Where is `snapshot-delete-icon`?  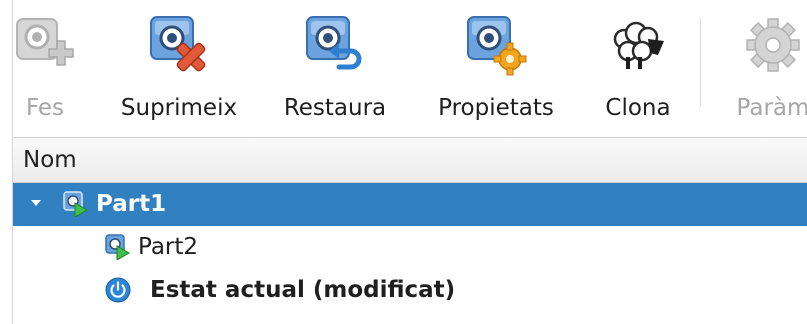 snapshot-delete-icon is located at coordinates (179, 45).